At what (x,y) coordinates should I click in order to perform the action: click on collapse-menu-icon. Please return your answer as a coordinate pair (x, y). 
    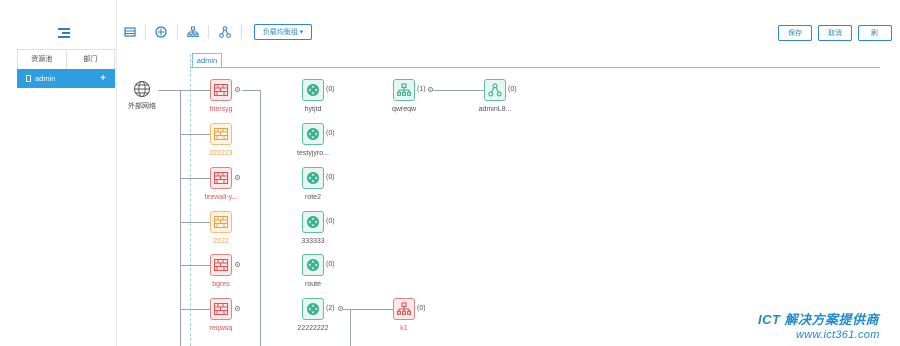
    Looking at the image, I should click on (64, 33).